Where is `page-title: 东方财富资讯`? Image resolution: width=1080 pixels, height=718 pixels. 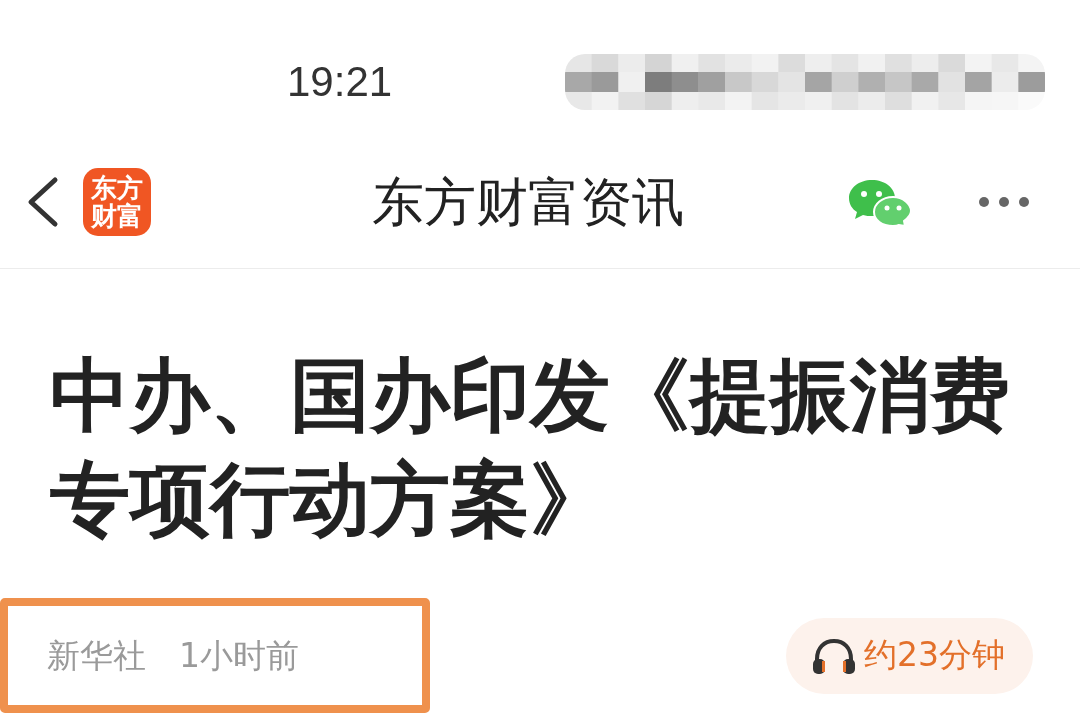
page-title: 东方财富资讯 is located at coordinates (527, 202).